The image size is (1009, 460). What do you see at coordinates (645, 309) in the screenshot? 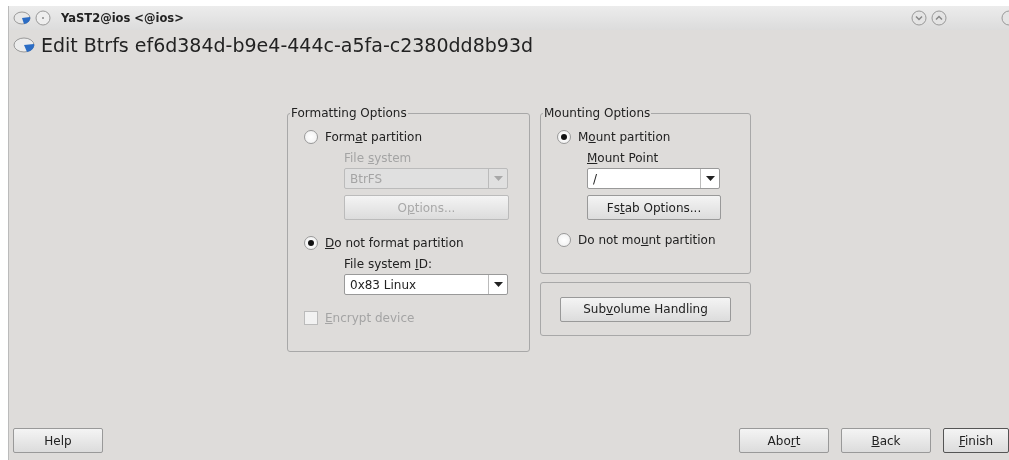
I see `subvolume-handling-button: Subvolume Handling` at bounding box center [645, 309].